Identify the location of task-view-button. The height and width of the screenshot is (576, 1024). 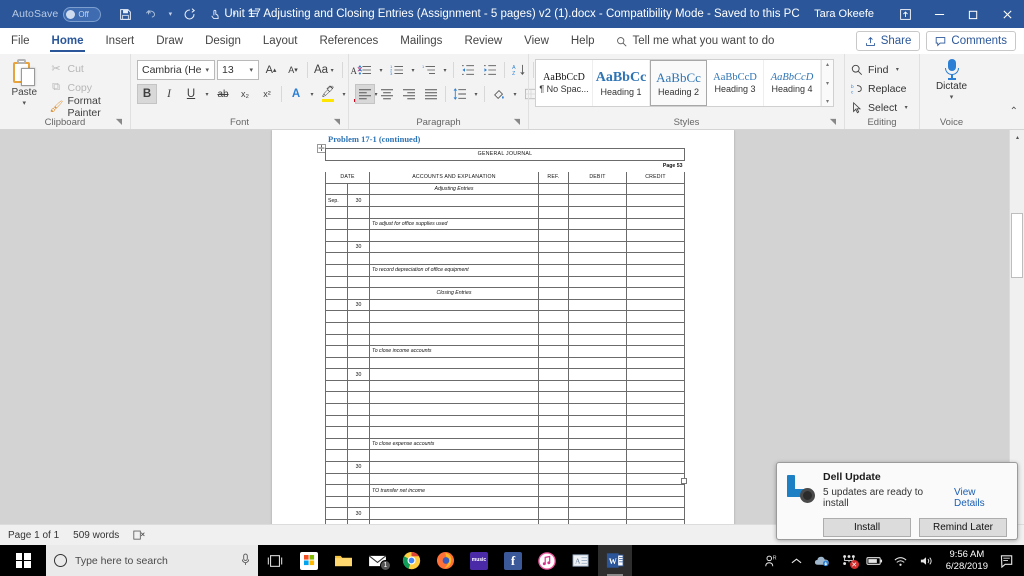
(275, 560).